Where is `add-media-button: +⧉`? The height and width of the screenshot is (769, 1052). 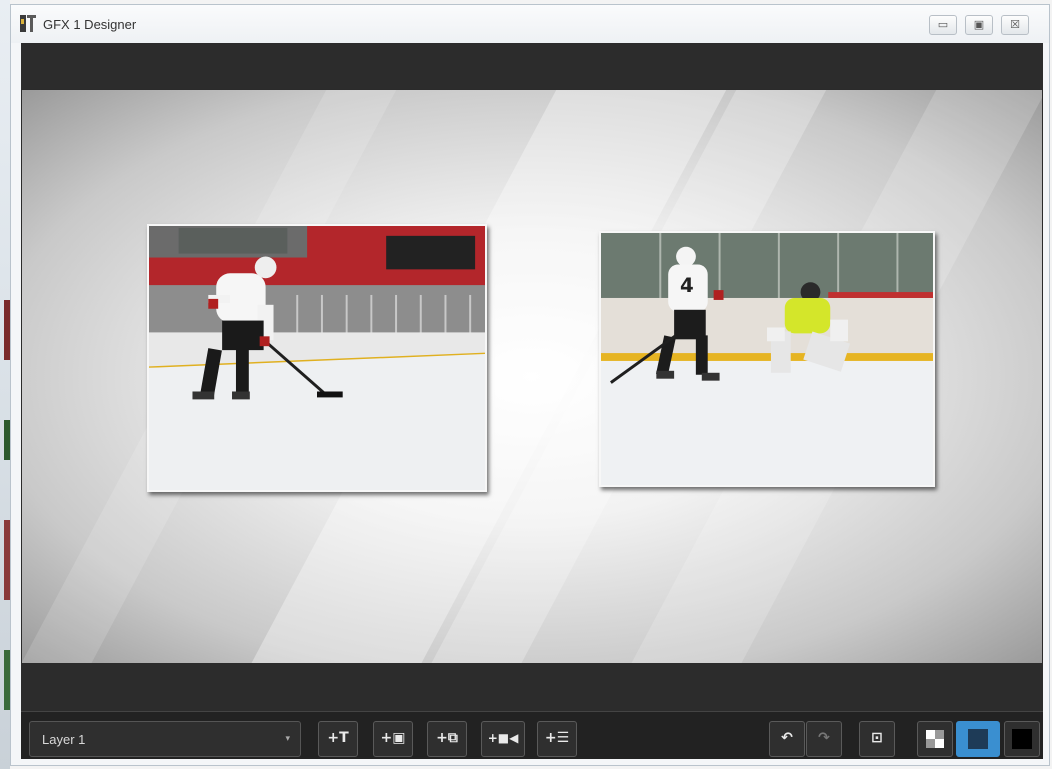
add-media-button: +⧉ is located at coordinates (447, 739).